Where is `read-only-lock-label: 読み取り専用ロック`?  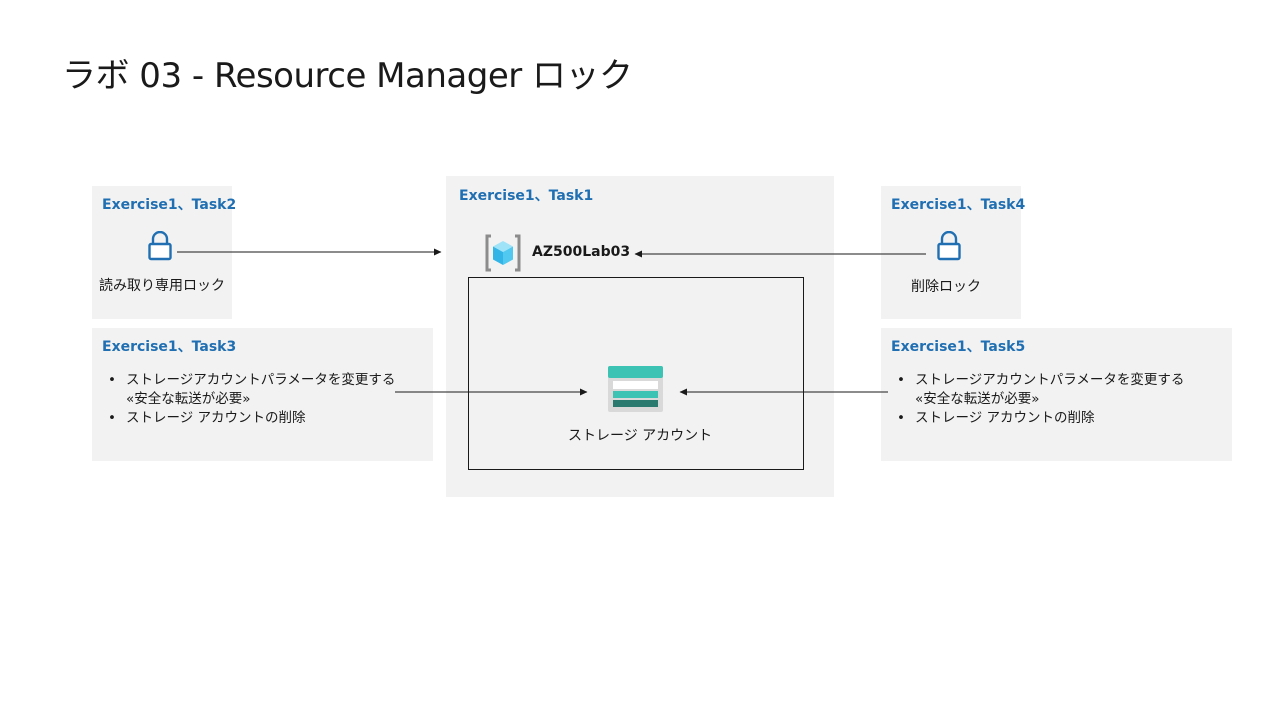
read-only-lock-label: 読み取り専用ロック is located at coordinates (162, 286).